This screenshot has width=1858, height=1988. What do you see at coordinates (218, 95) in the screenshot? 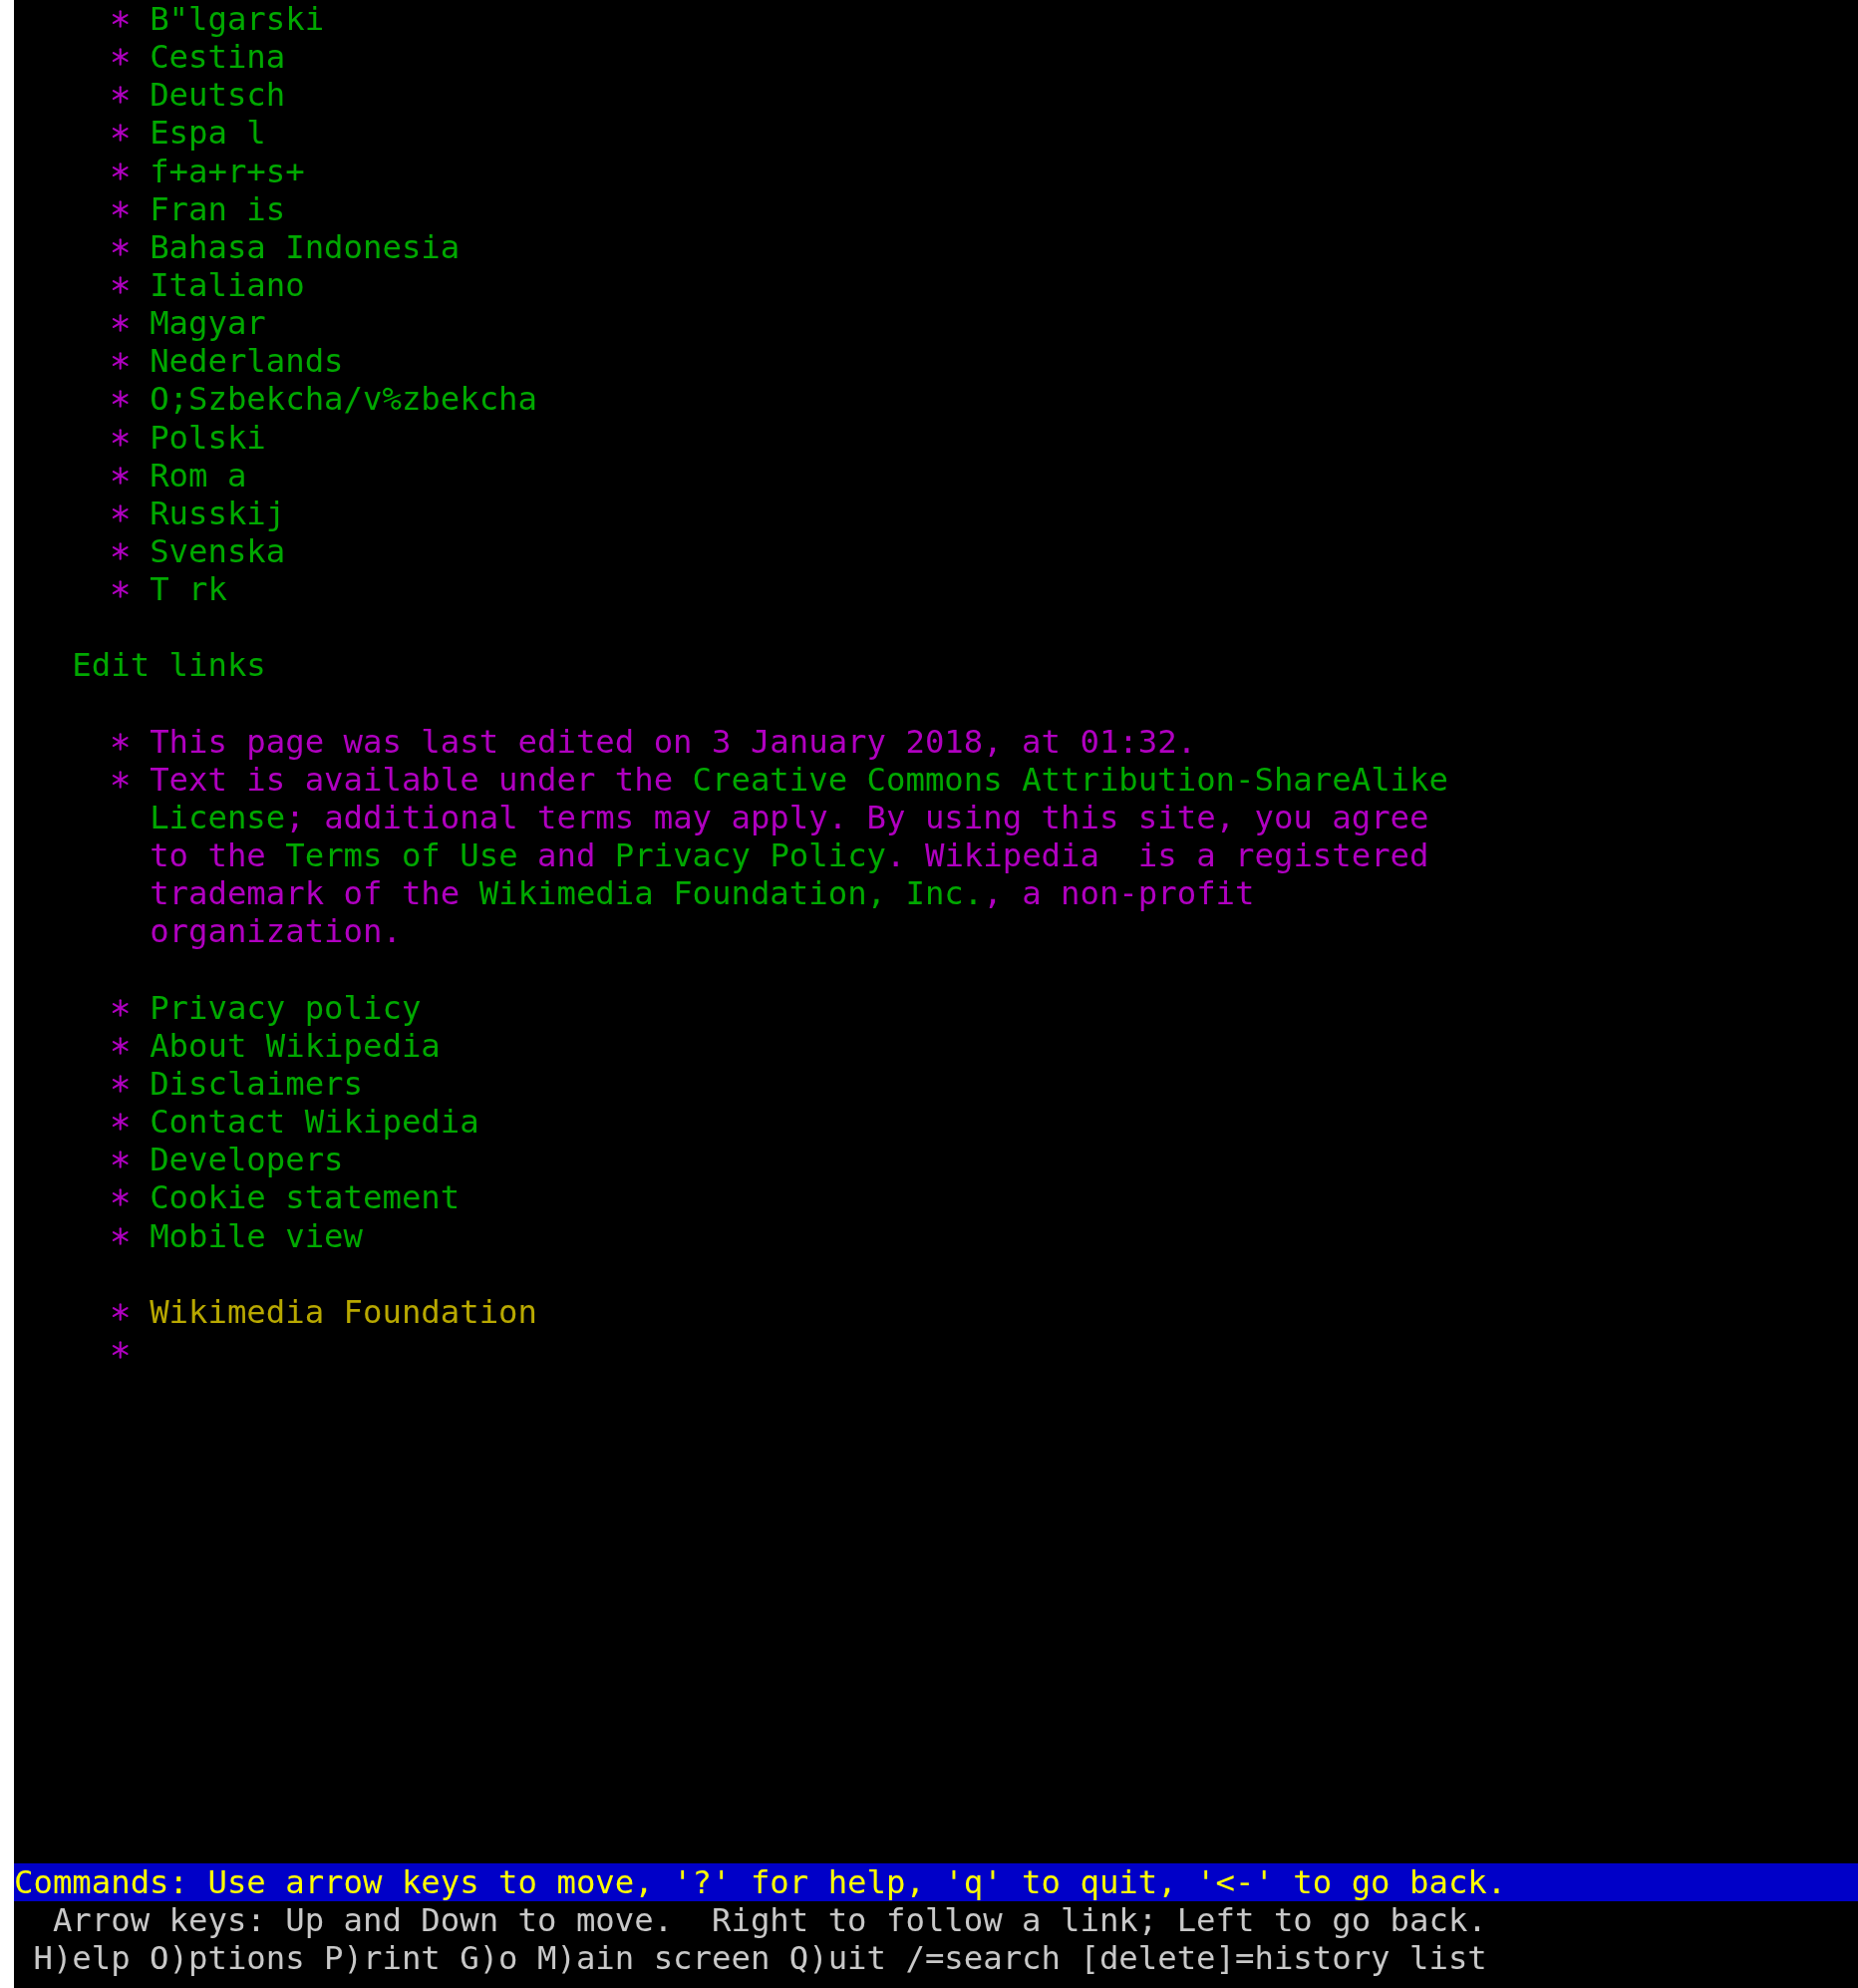
I see `language-link: Deutsch` at bounding box center [218, 95].